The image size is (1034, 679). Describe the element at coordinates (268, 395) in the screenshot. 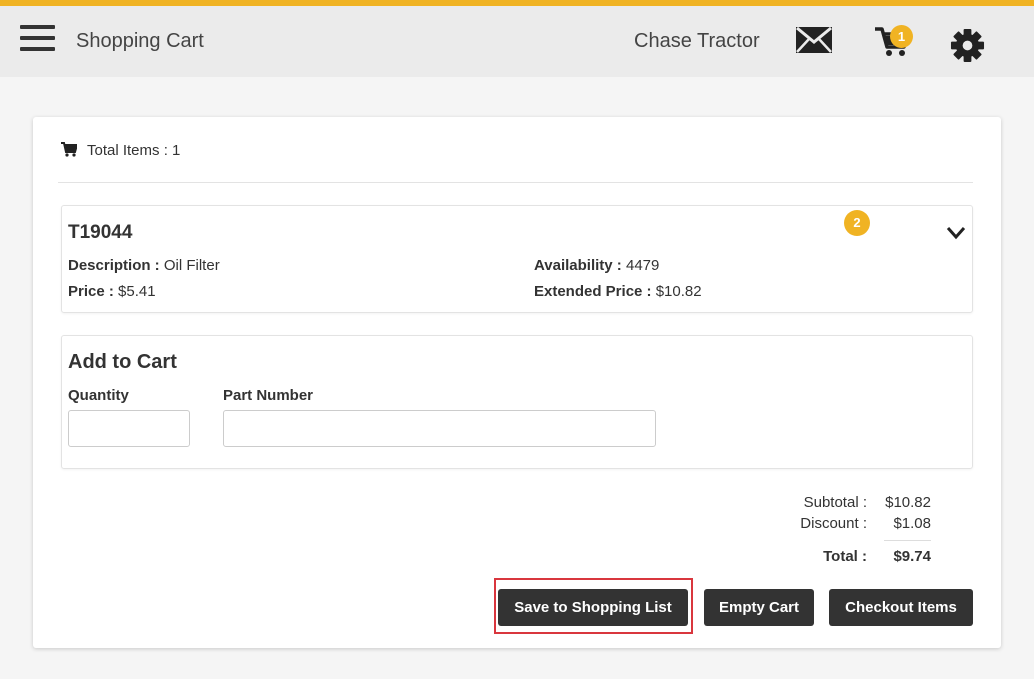

I see `part-number-label: Part Number` at that location.